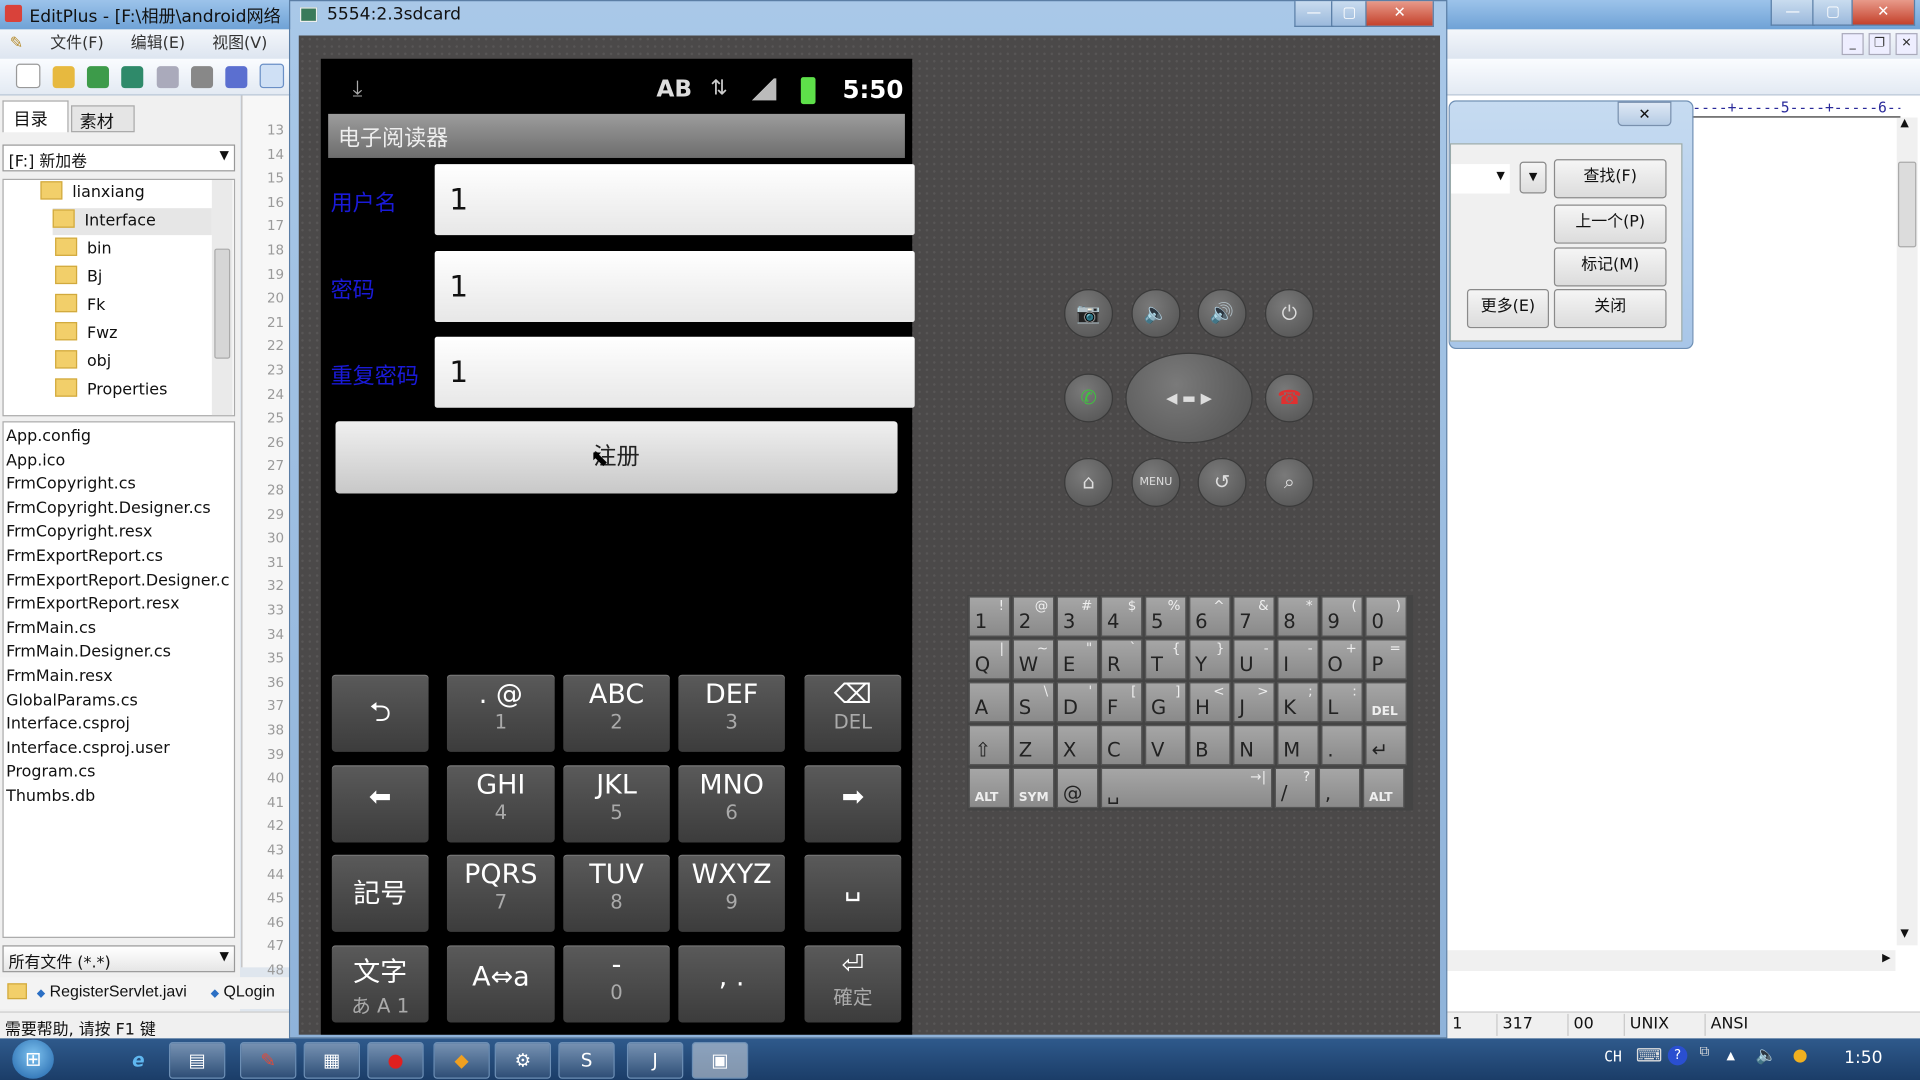 The image size is (1920, 1080). Describe the element at coordinates (128, 390) in the screenshot. I see `tree-folder: Properties` at that location.